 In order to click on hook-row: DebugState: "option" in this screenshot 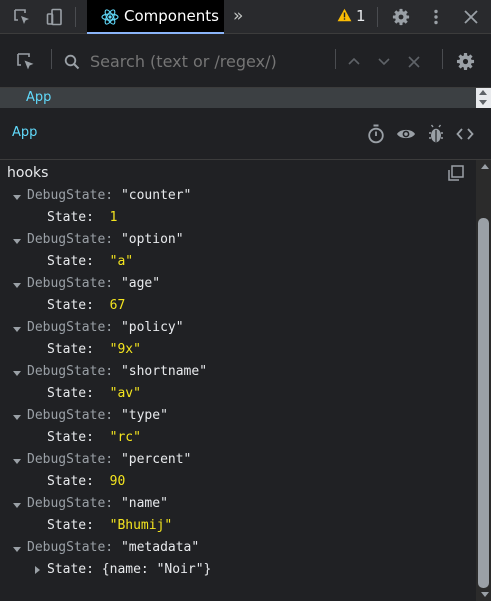, I will do `click(105, 239)`.